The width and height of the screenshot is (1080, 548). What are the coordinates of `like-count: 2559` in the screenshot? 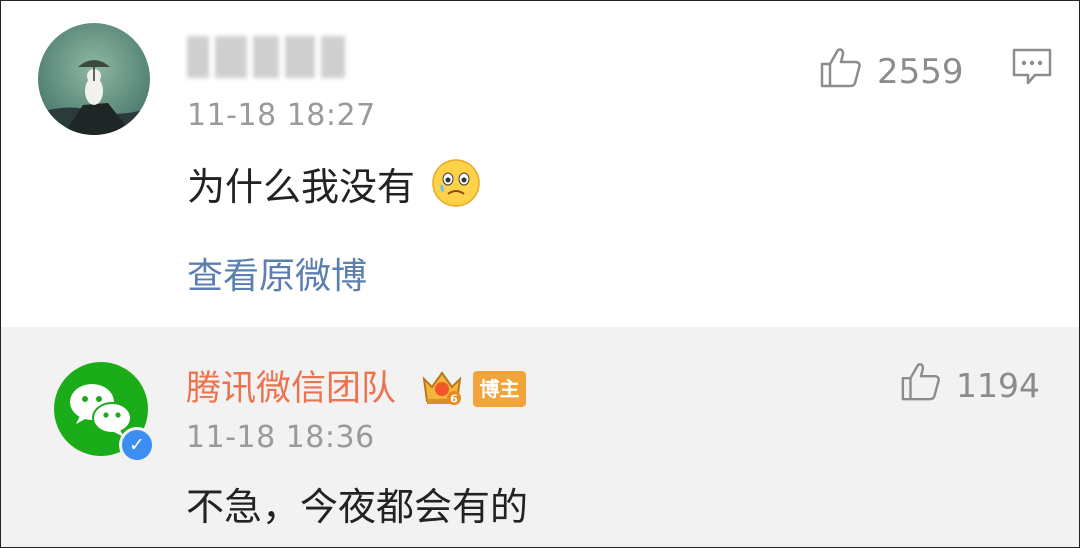 It's located at (920, 71).